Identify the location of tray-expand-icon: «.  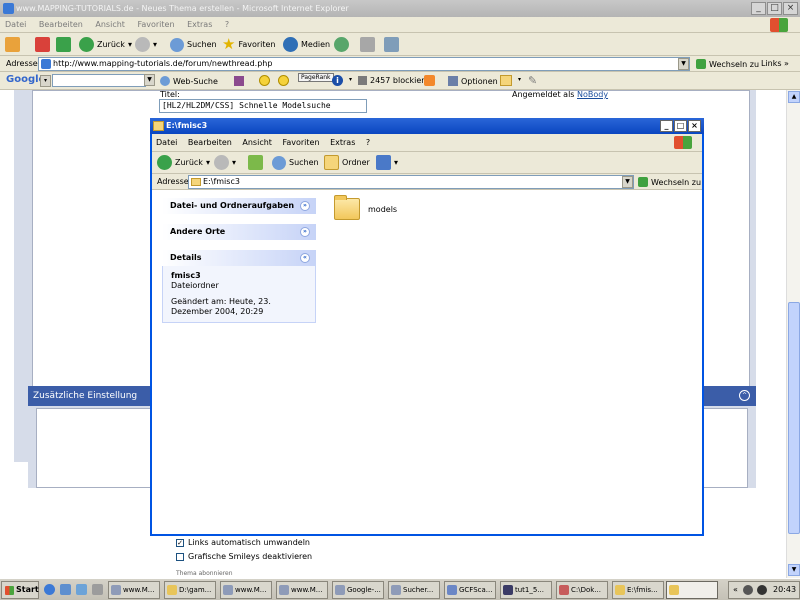
(735, 590).